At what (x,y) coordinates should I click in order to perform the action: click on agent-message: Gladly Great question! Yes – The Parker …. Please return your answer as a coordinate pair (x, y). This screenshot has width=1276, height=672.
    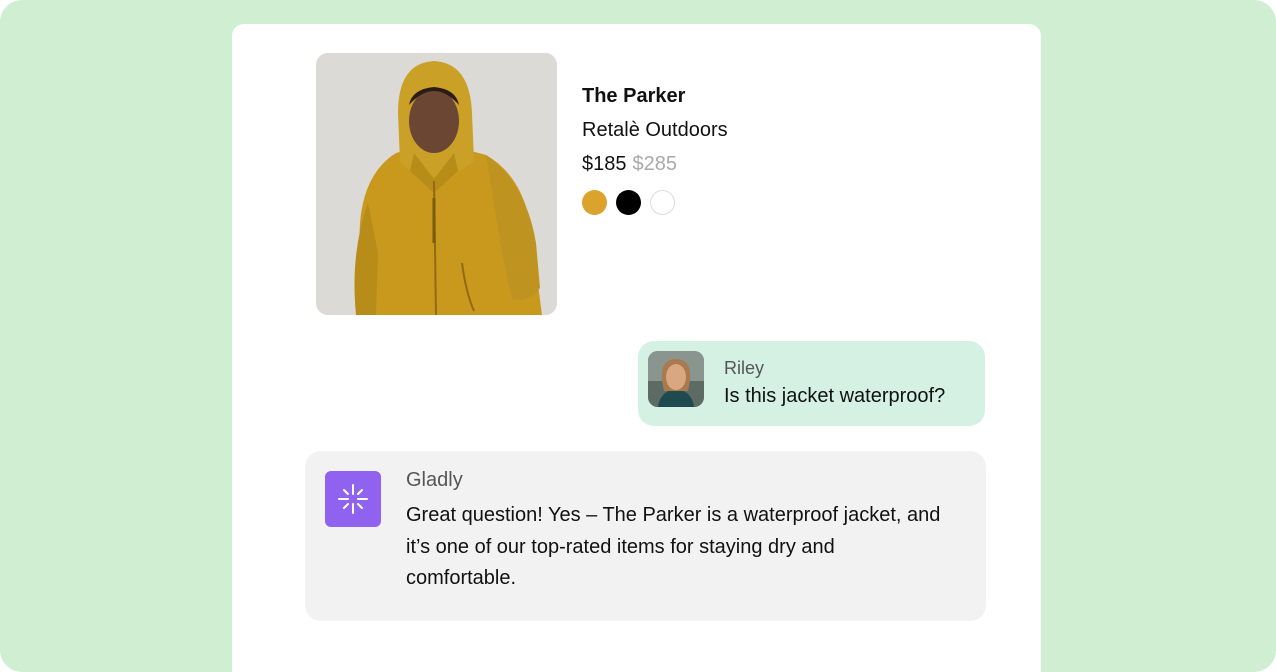
    Looking at the image, I should click on (645, 536).